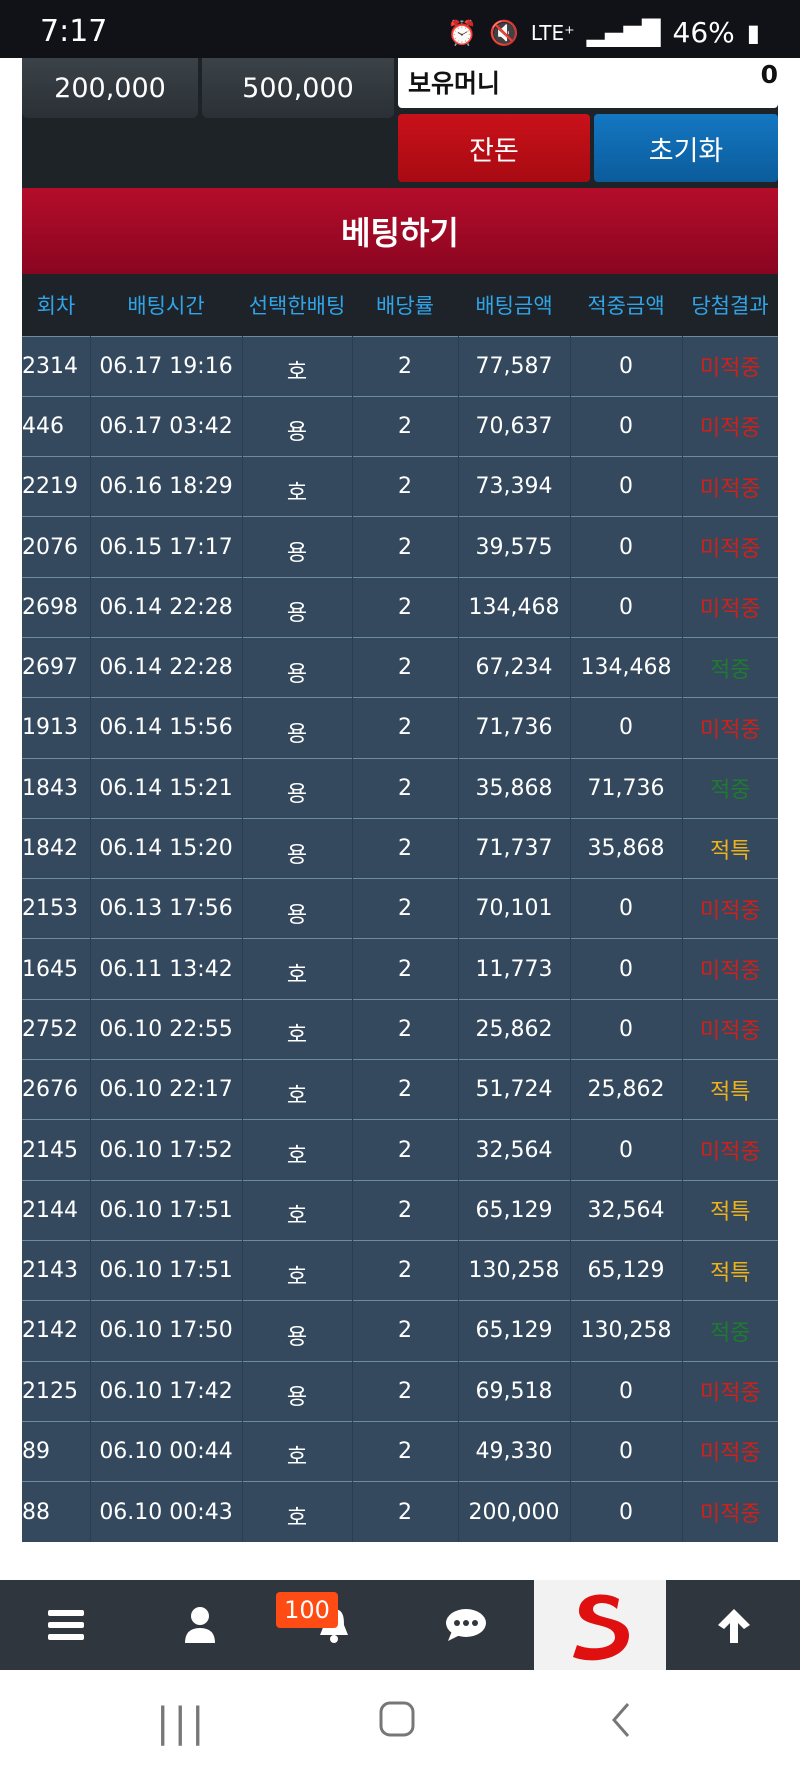 Image resolution: width=800 pixels, height=1778 pixels. I want to click on table-cell: 06.10 17:50, so click(166, 1331).